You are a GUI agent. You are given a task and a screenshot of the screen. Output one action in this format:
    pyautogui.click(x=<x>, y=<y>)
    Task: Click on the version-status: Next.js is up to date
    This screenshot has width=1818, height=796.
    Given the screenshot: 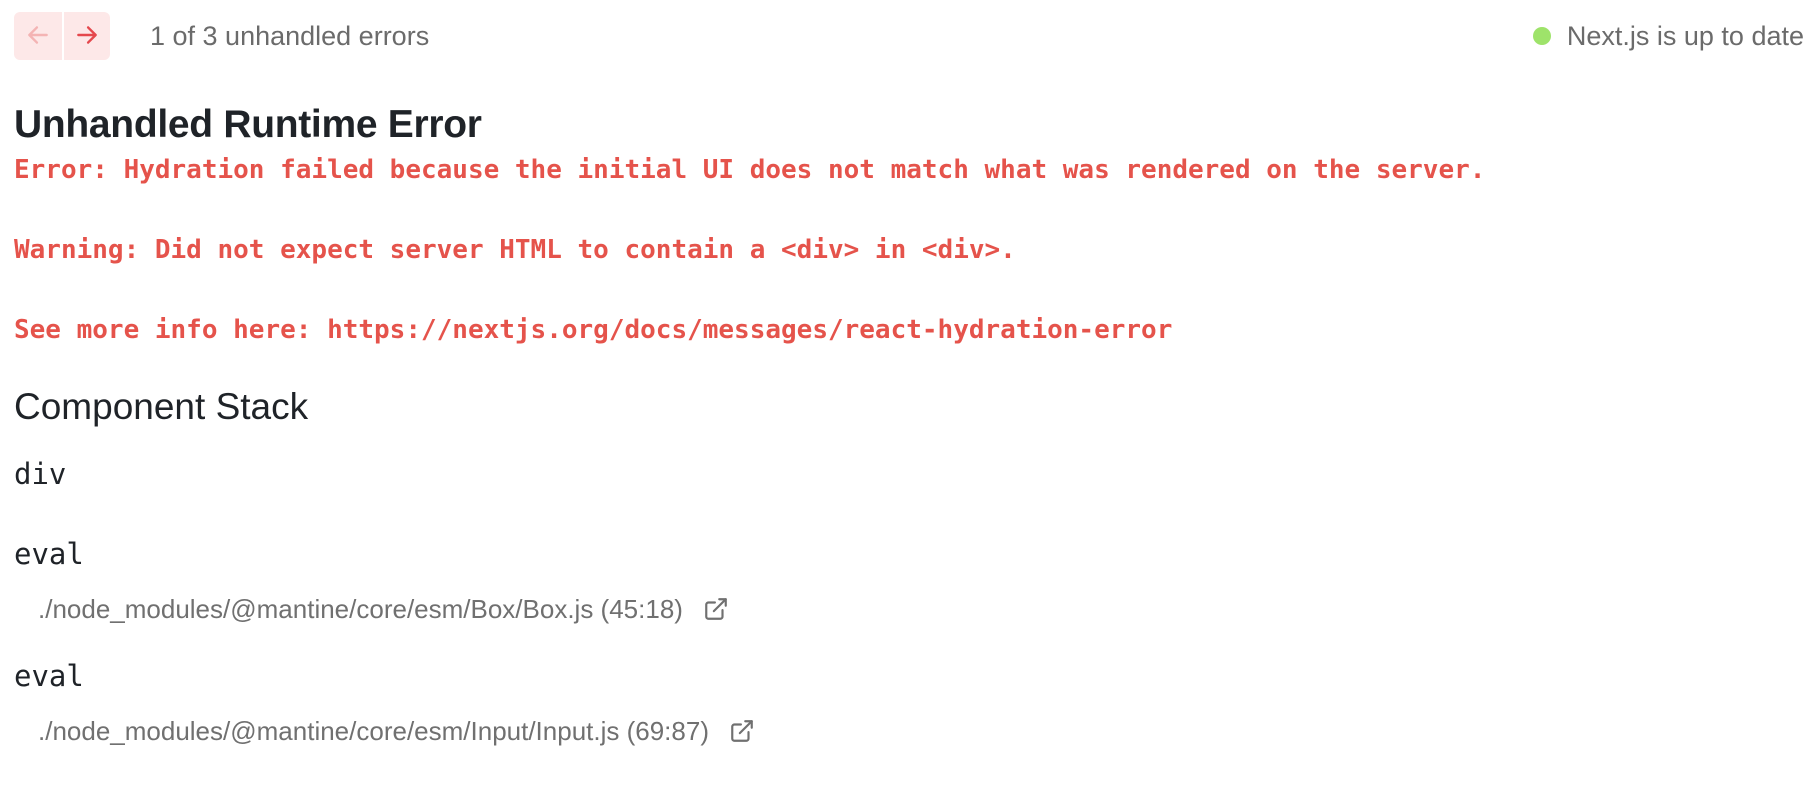 What is the action you would take?
    pyautogui.click(x=1668, y=36)
    